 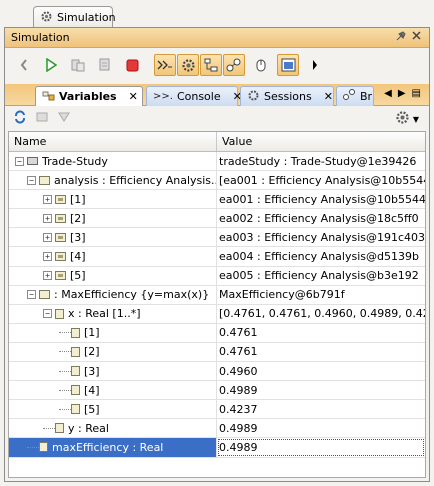 I want to click on row-value: ea005 : Efficiency Analysis@b3e192, so click(x=321, y=276).